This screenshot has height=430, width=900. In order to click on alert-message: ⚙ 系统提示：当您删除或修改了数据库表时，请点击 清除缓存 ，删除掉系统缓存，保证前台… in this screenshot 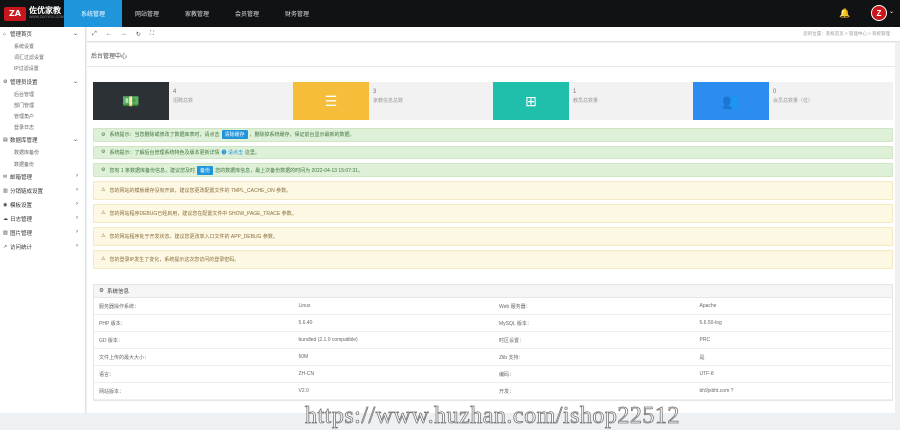, I will do `click(493, 135)`.